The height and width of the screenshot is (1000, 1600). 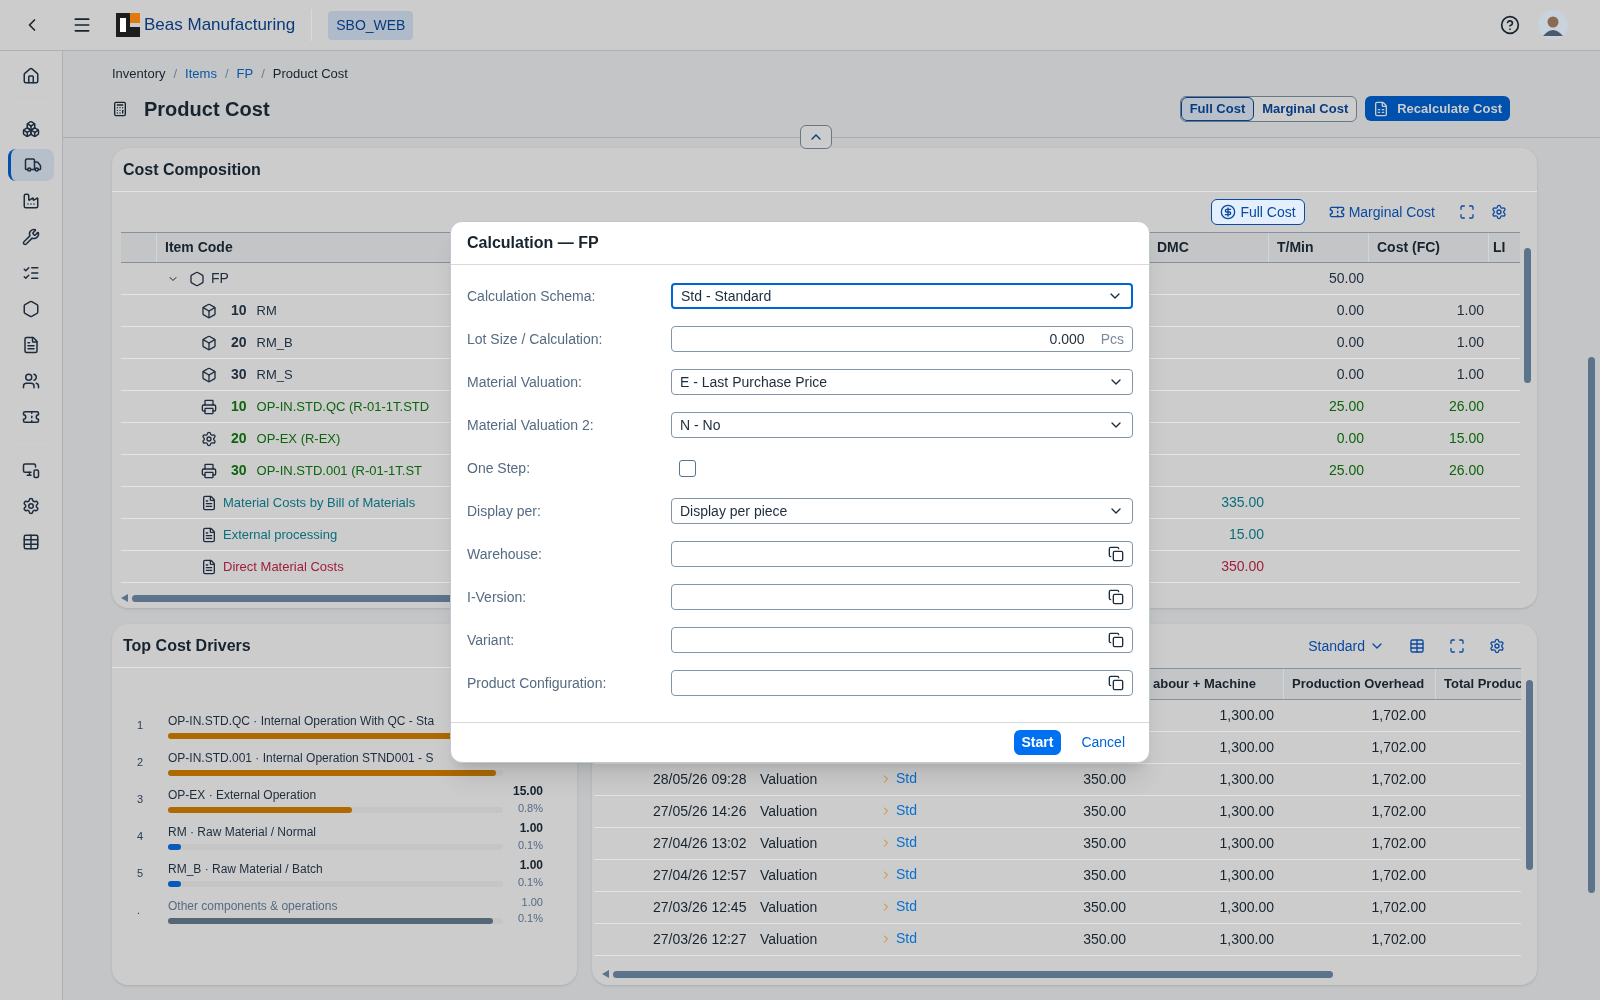 What do you see at coordinates (310, 74) in the screenshot?
I see `breadcrumb-text: Product Cost` at bounding box center [310, 74].